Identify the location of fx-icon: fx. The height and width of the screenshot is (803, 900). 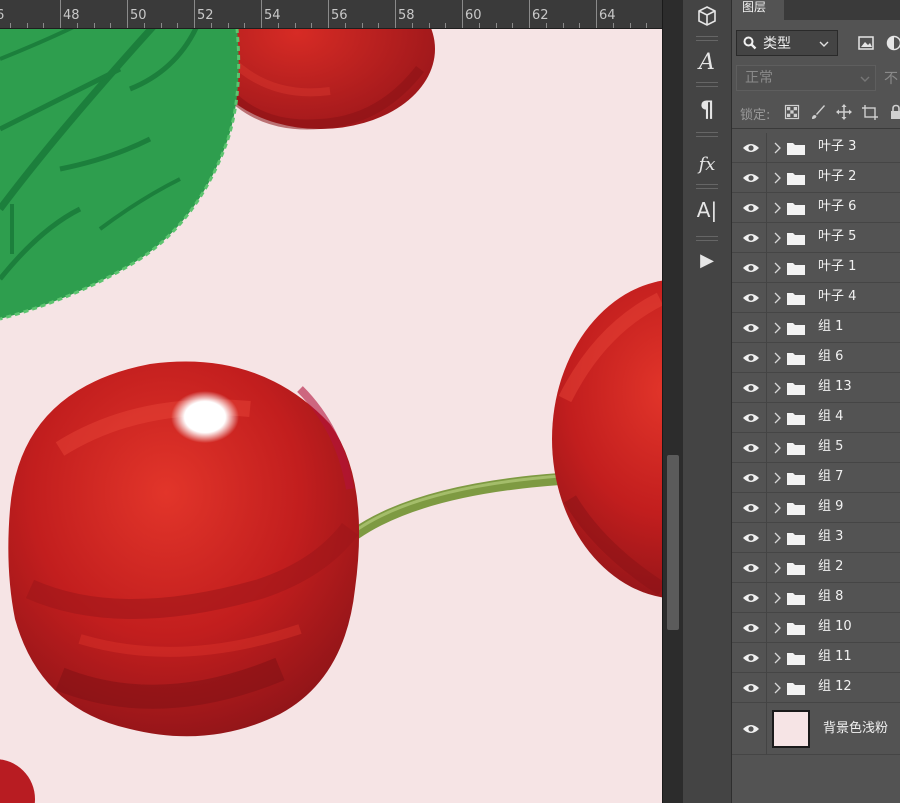
(707, 164).